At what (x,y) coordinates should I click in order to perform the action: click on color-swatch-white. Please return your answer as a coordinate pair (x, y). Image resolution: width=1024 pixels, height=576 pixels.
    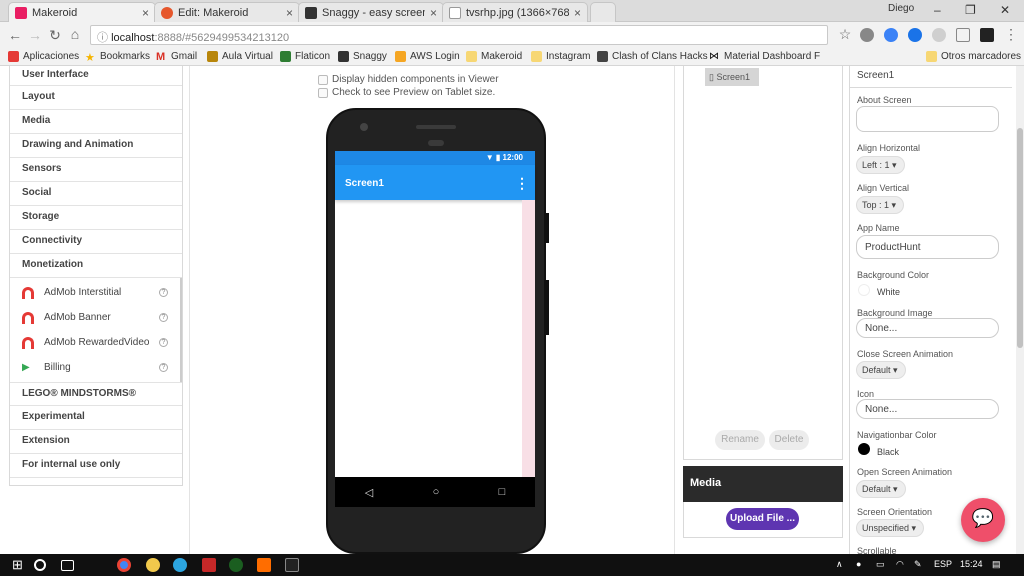
    Looking at the image, I should click on (864, 290).